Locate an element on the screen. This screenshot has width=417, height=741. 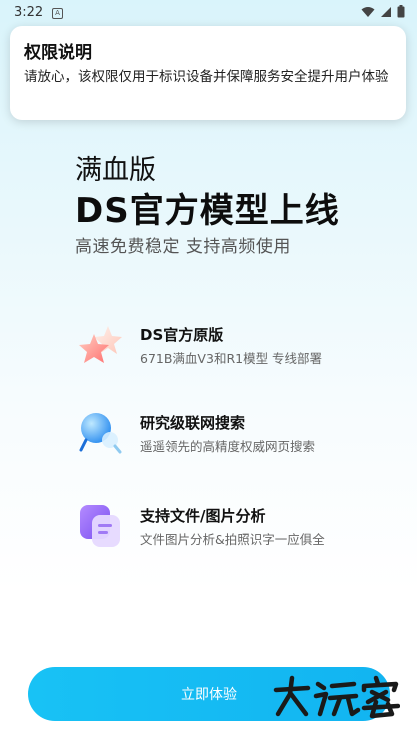
feature-desc: 671B满血V3和R1模型 专线部署 is located at coordinates (231, 358).